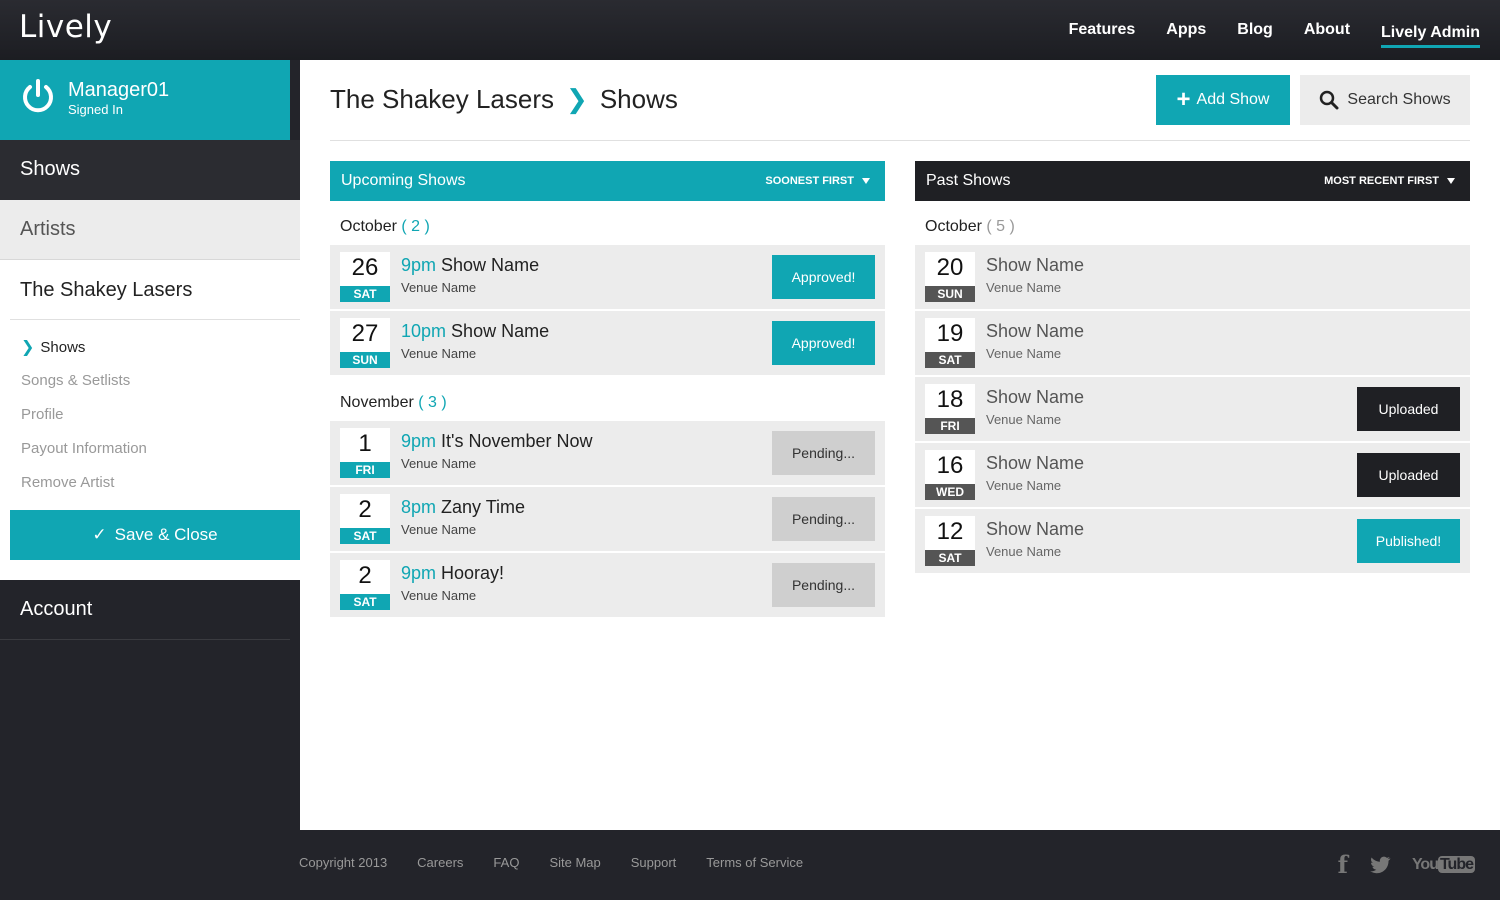 The image size is (1500, 900). Describe the element at coordinates (574, 862) in the screenshot. I see `footer-link-site-map: Site Map` at that location.